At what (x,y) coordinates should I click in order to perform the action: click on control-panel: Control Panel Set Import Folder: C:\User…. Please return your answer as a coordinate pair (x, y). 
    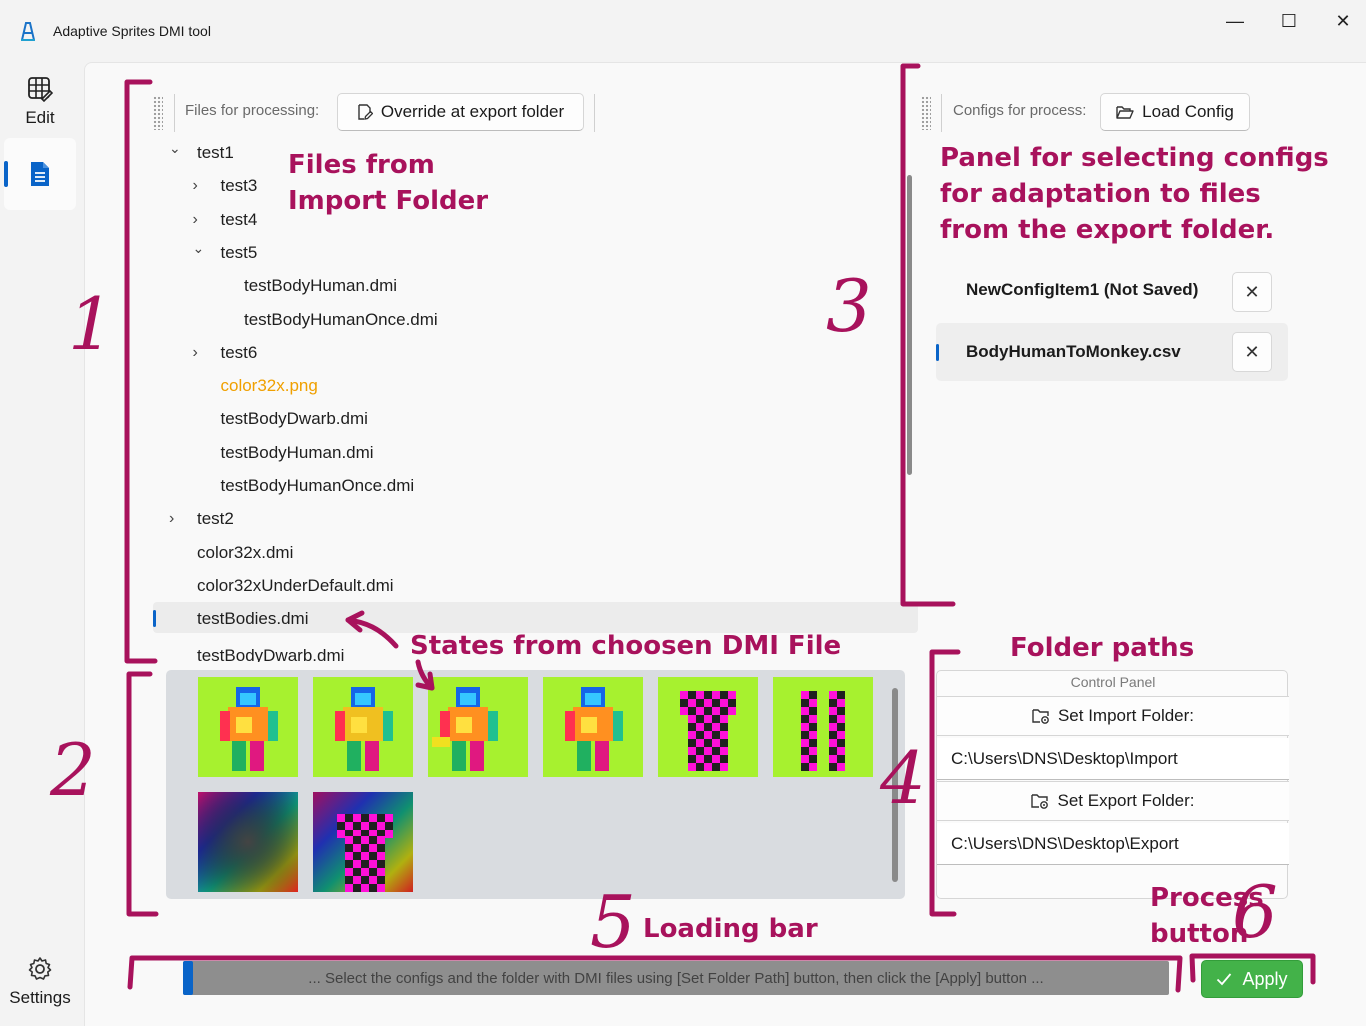
    Looking at the image, I should click on (1112, 784).